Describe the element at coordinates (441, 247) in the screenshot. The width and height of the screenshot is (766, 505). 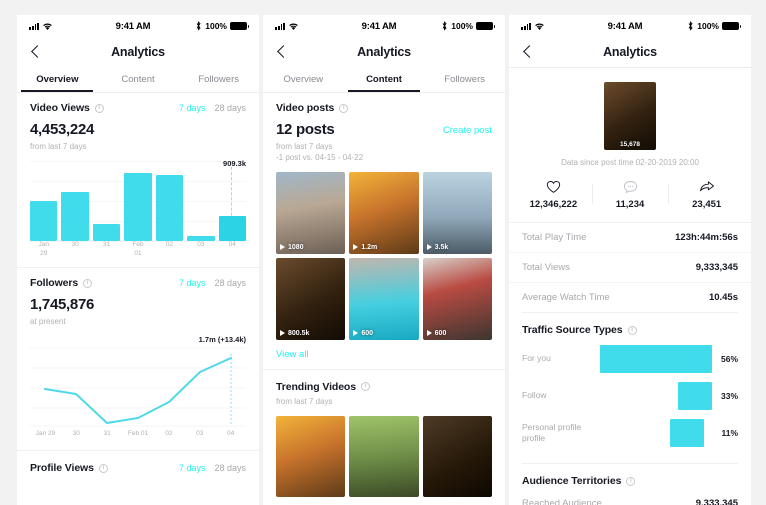
I see `play-count-value: 3.5k` at that location.